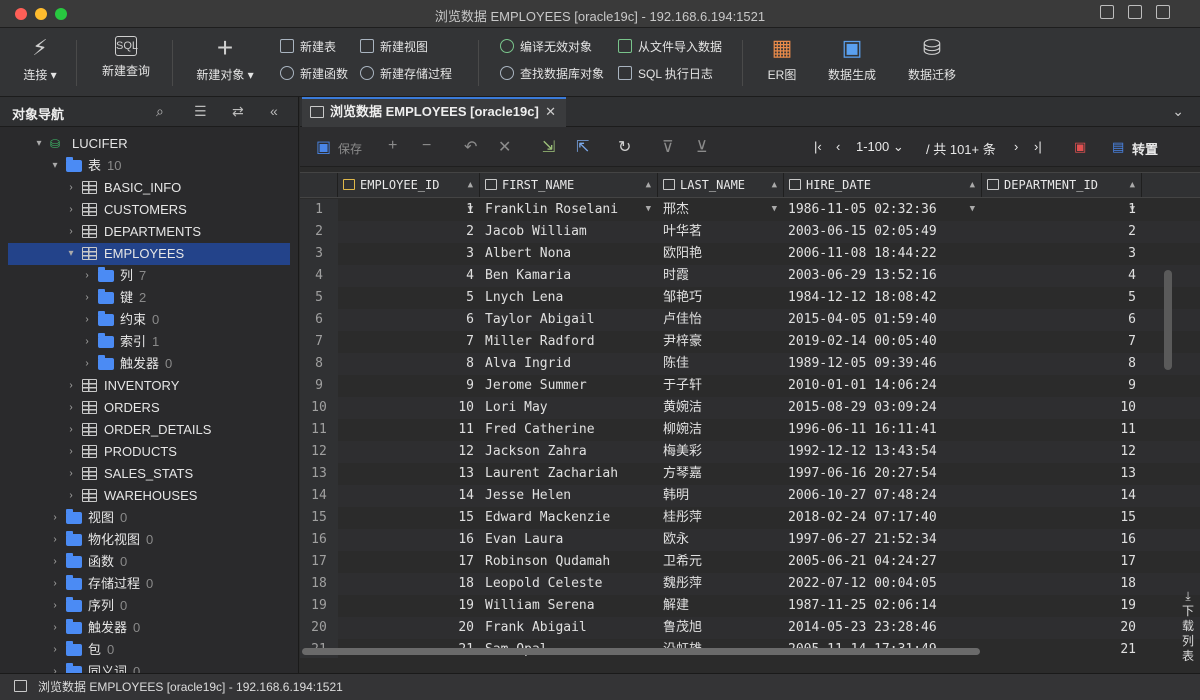 The height and width of the screenshot is (700, 1200). I want to click on table-cell: Franklin Roselani, so click(569, 210).